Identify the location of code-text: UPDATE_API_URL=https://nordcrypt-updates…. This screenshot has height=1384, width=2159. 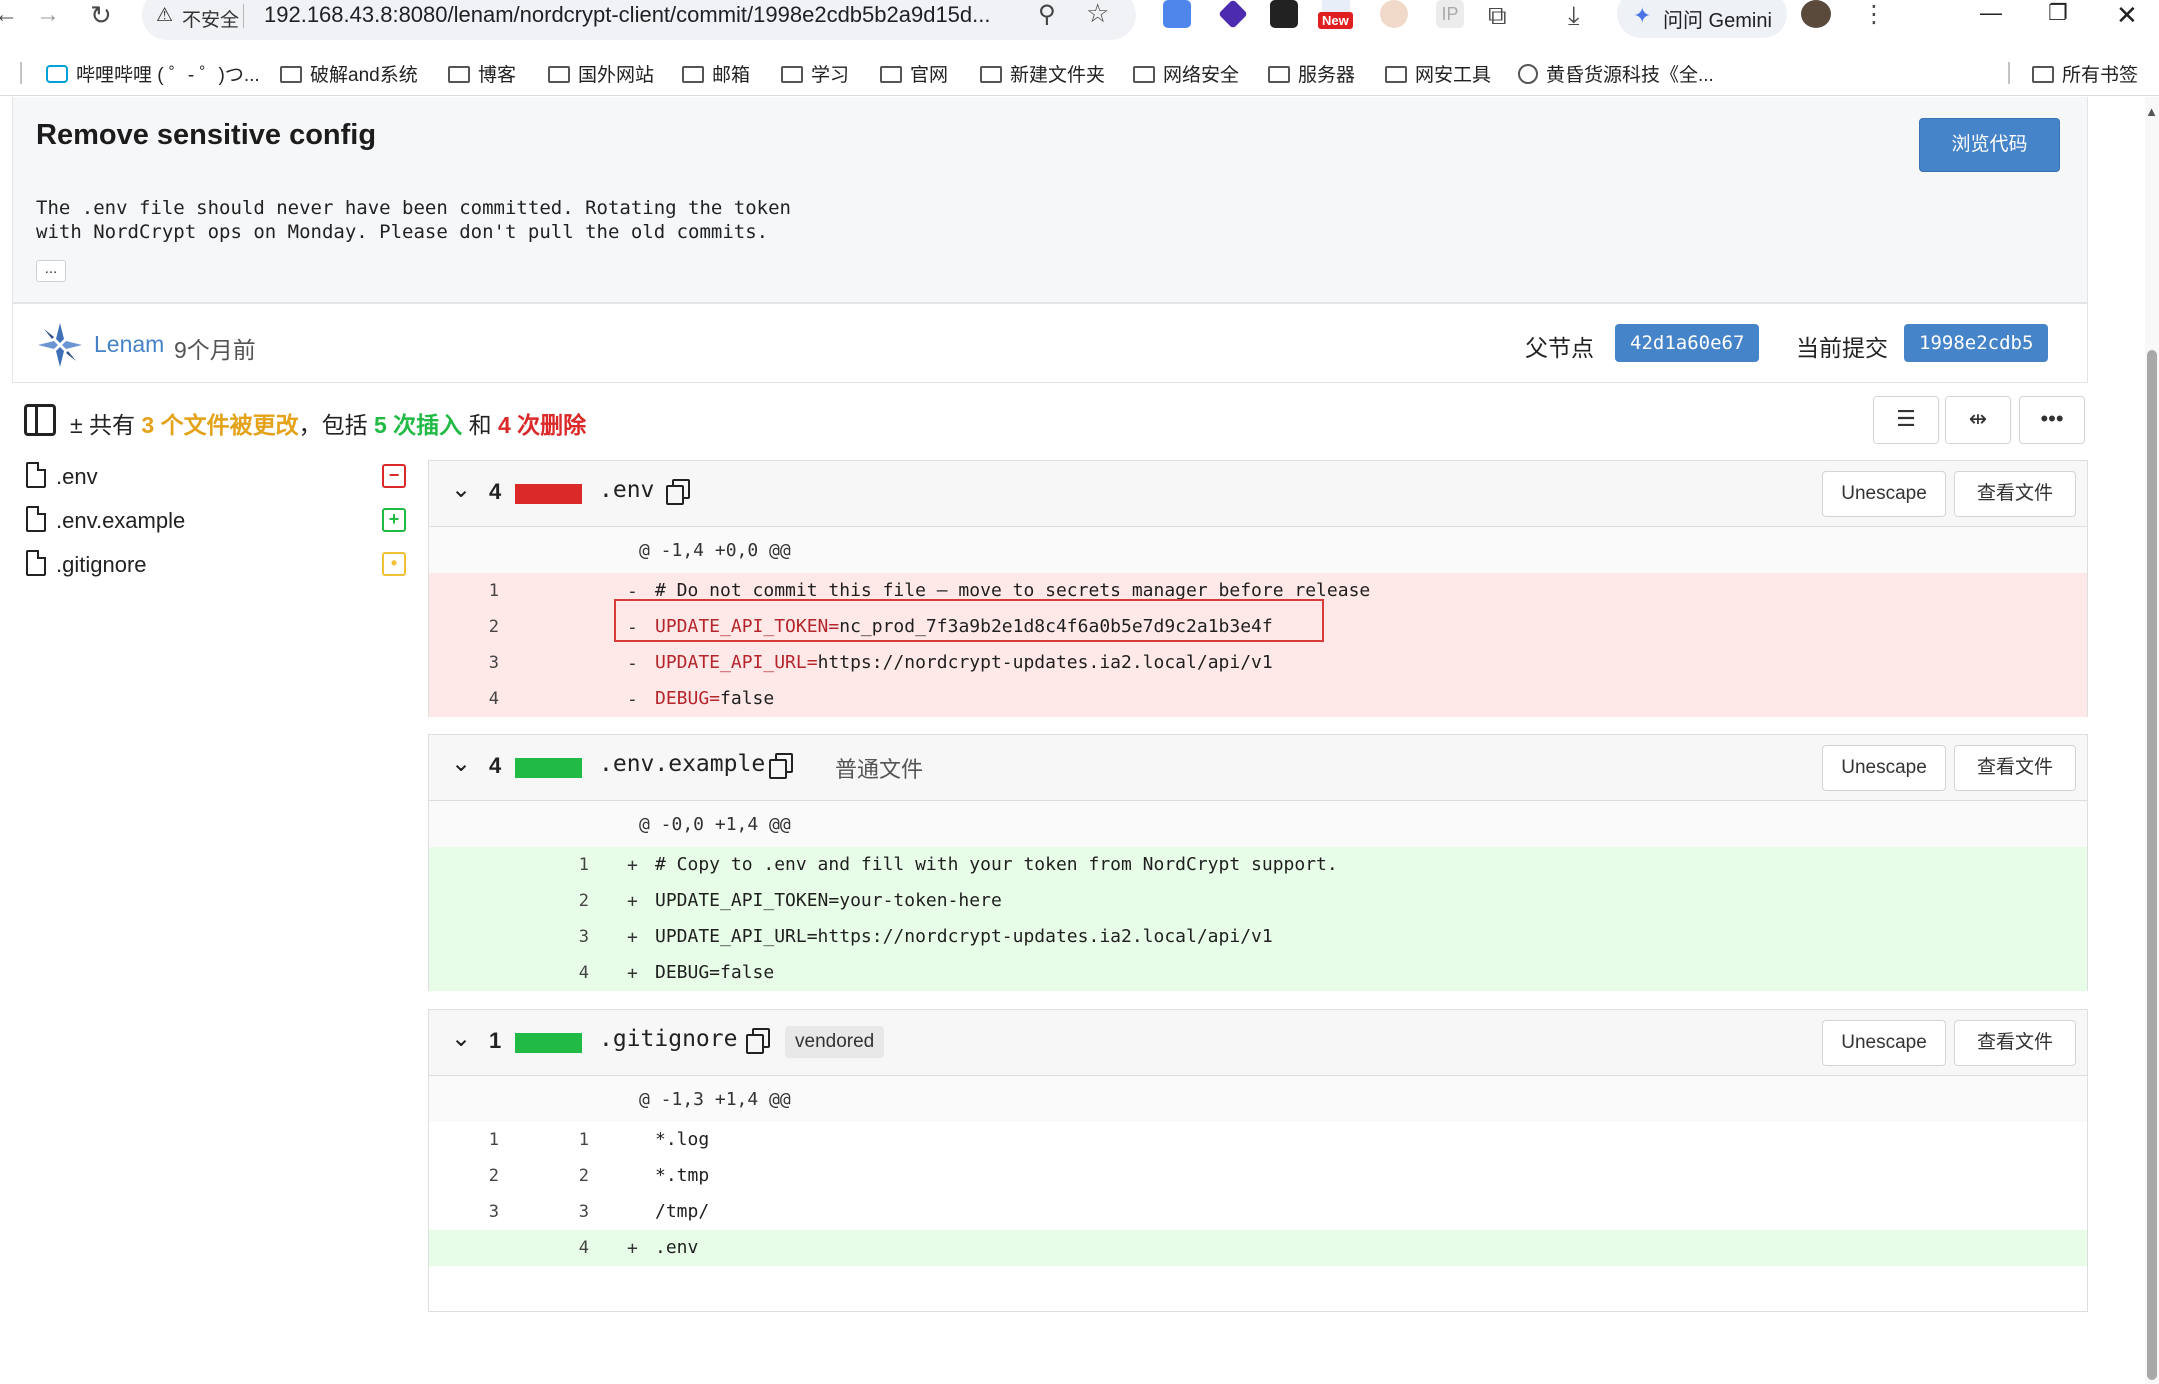
(964, 936).